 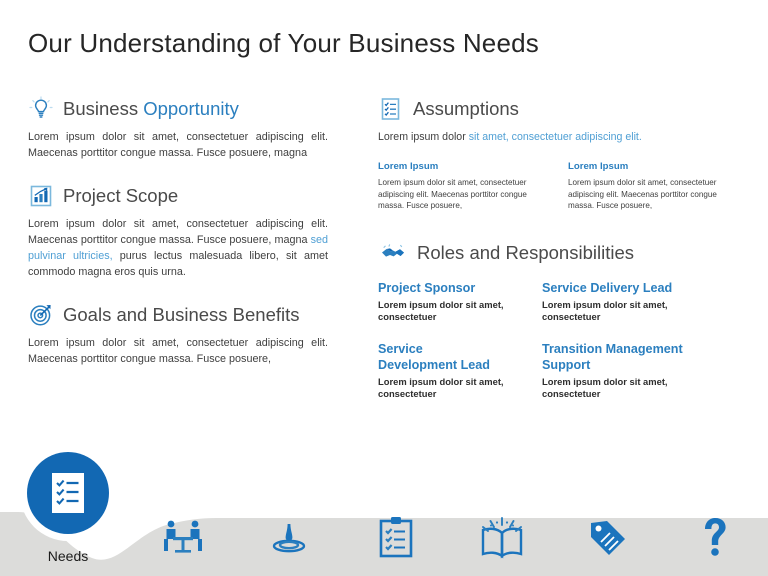 I want to click on checklist-icon, so click(x=390, y=109).